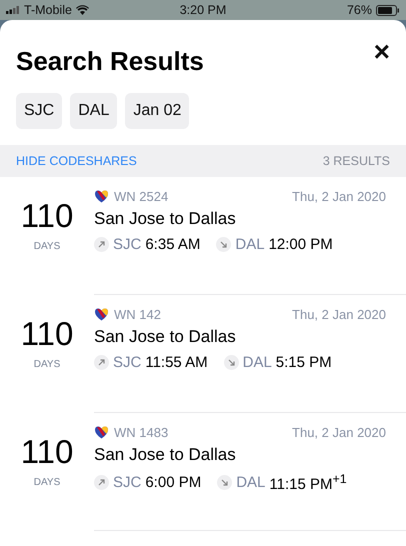 This screenshot has height=546, width=406. I want to click on close-button: ×, so click(382, 52).